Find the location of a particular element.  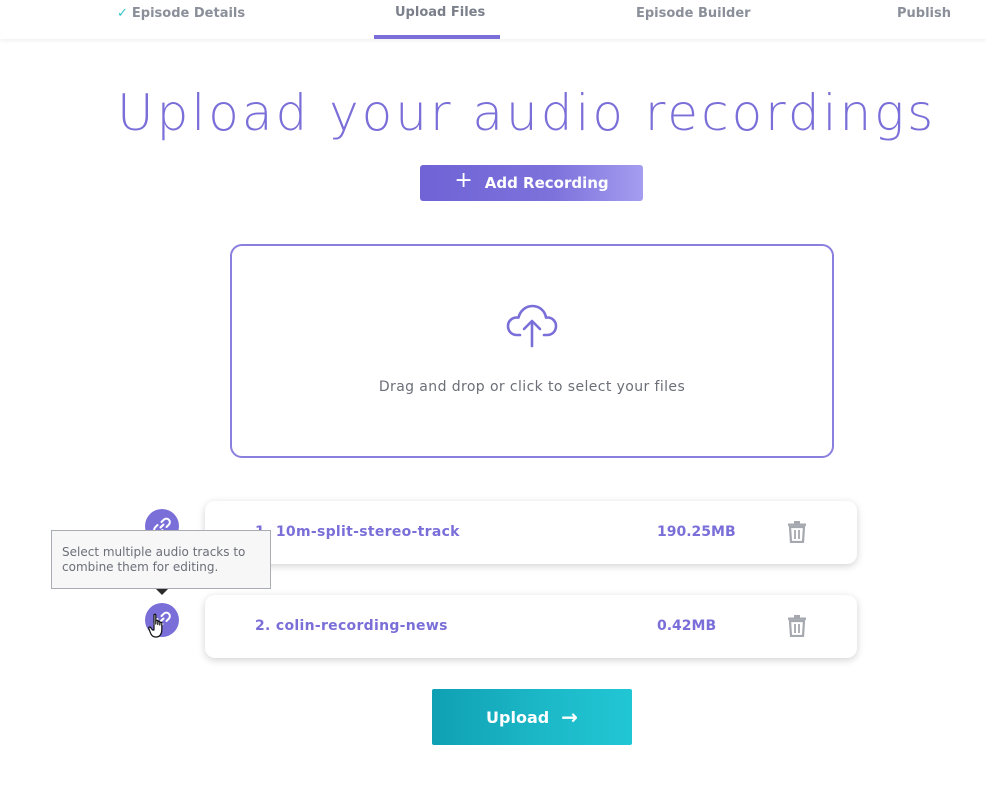

add-recording-label: Add Recording is located at coordinates (546, 183).